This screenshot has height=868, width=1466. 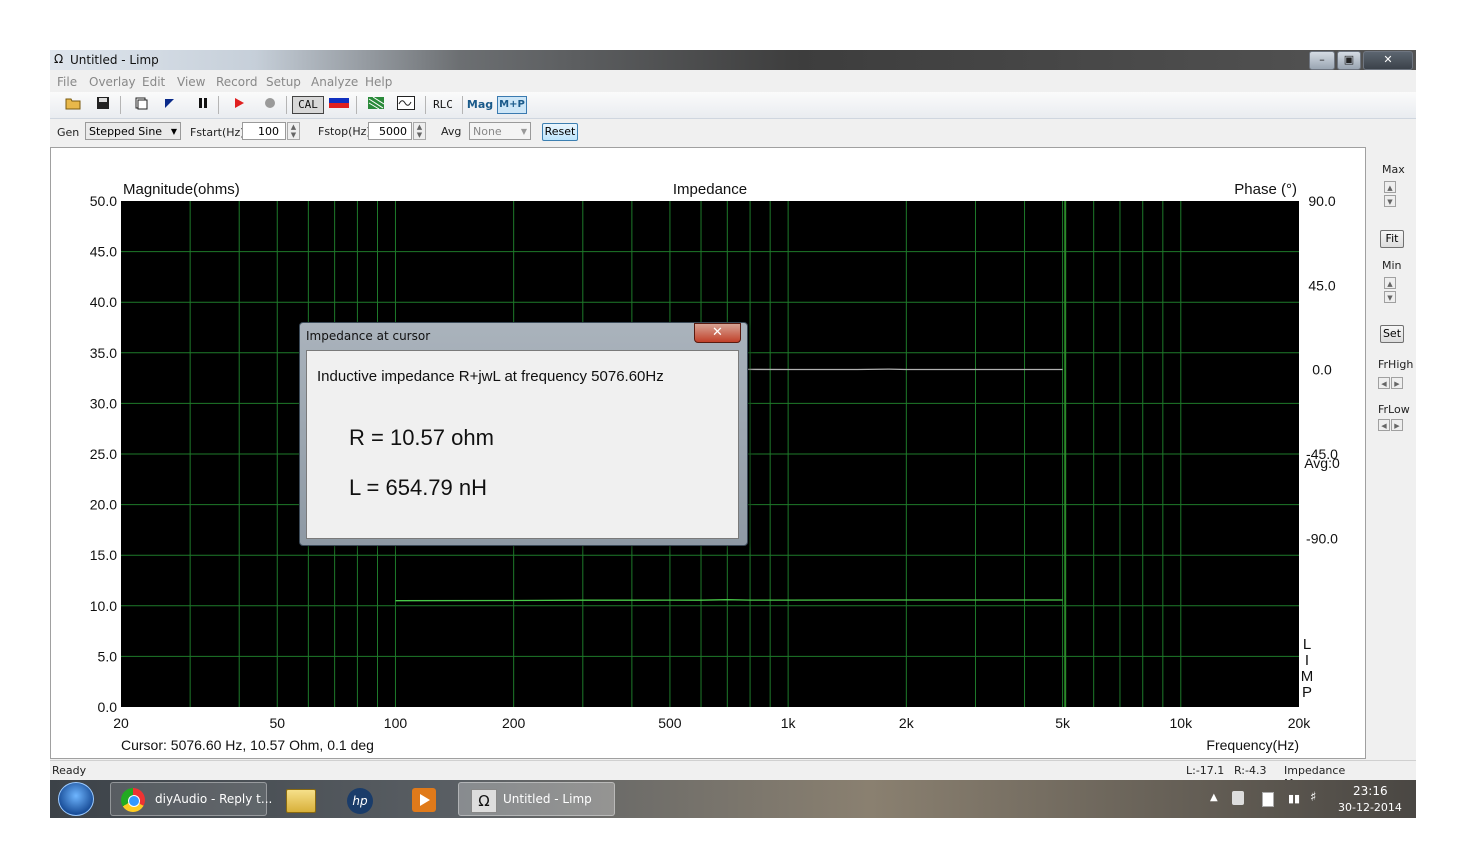 What do you see at coordinates (339, 105) in the screenshot?
I see `color-bar-icon` at bounding box center [339, 105].